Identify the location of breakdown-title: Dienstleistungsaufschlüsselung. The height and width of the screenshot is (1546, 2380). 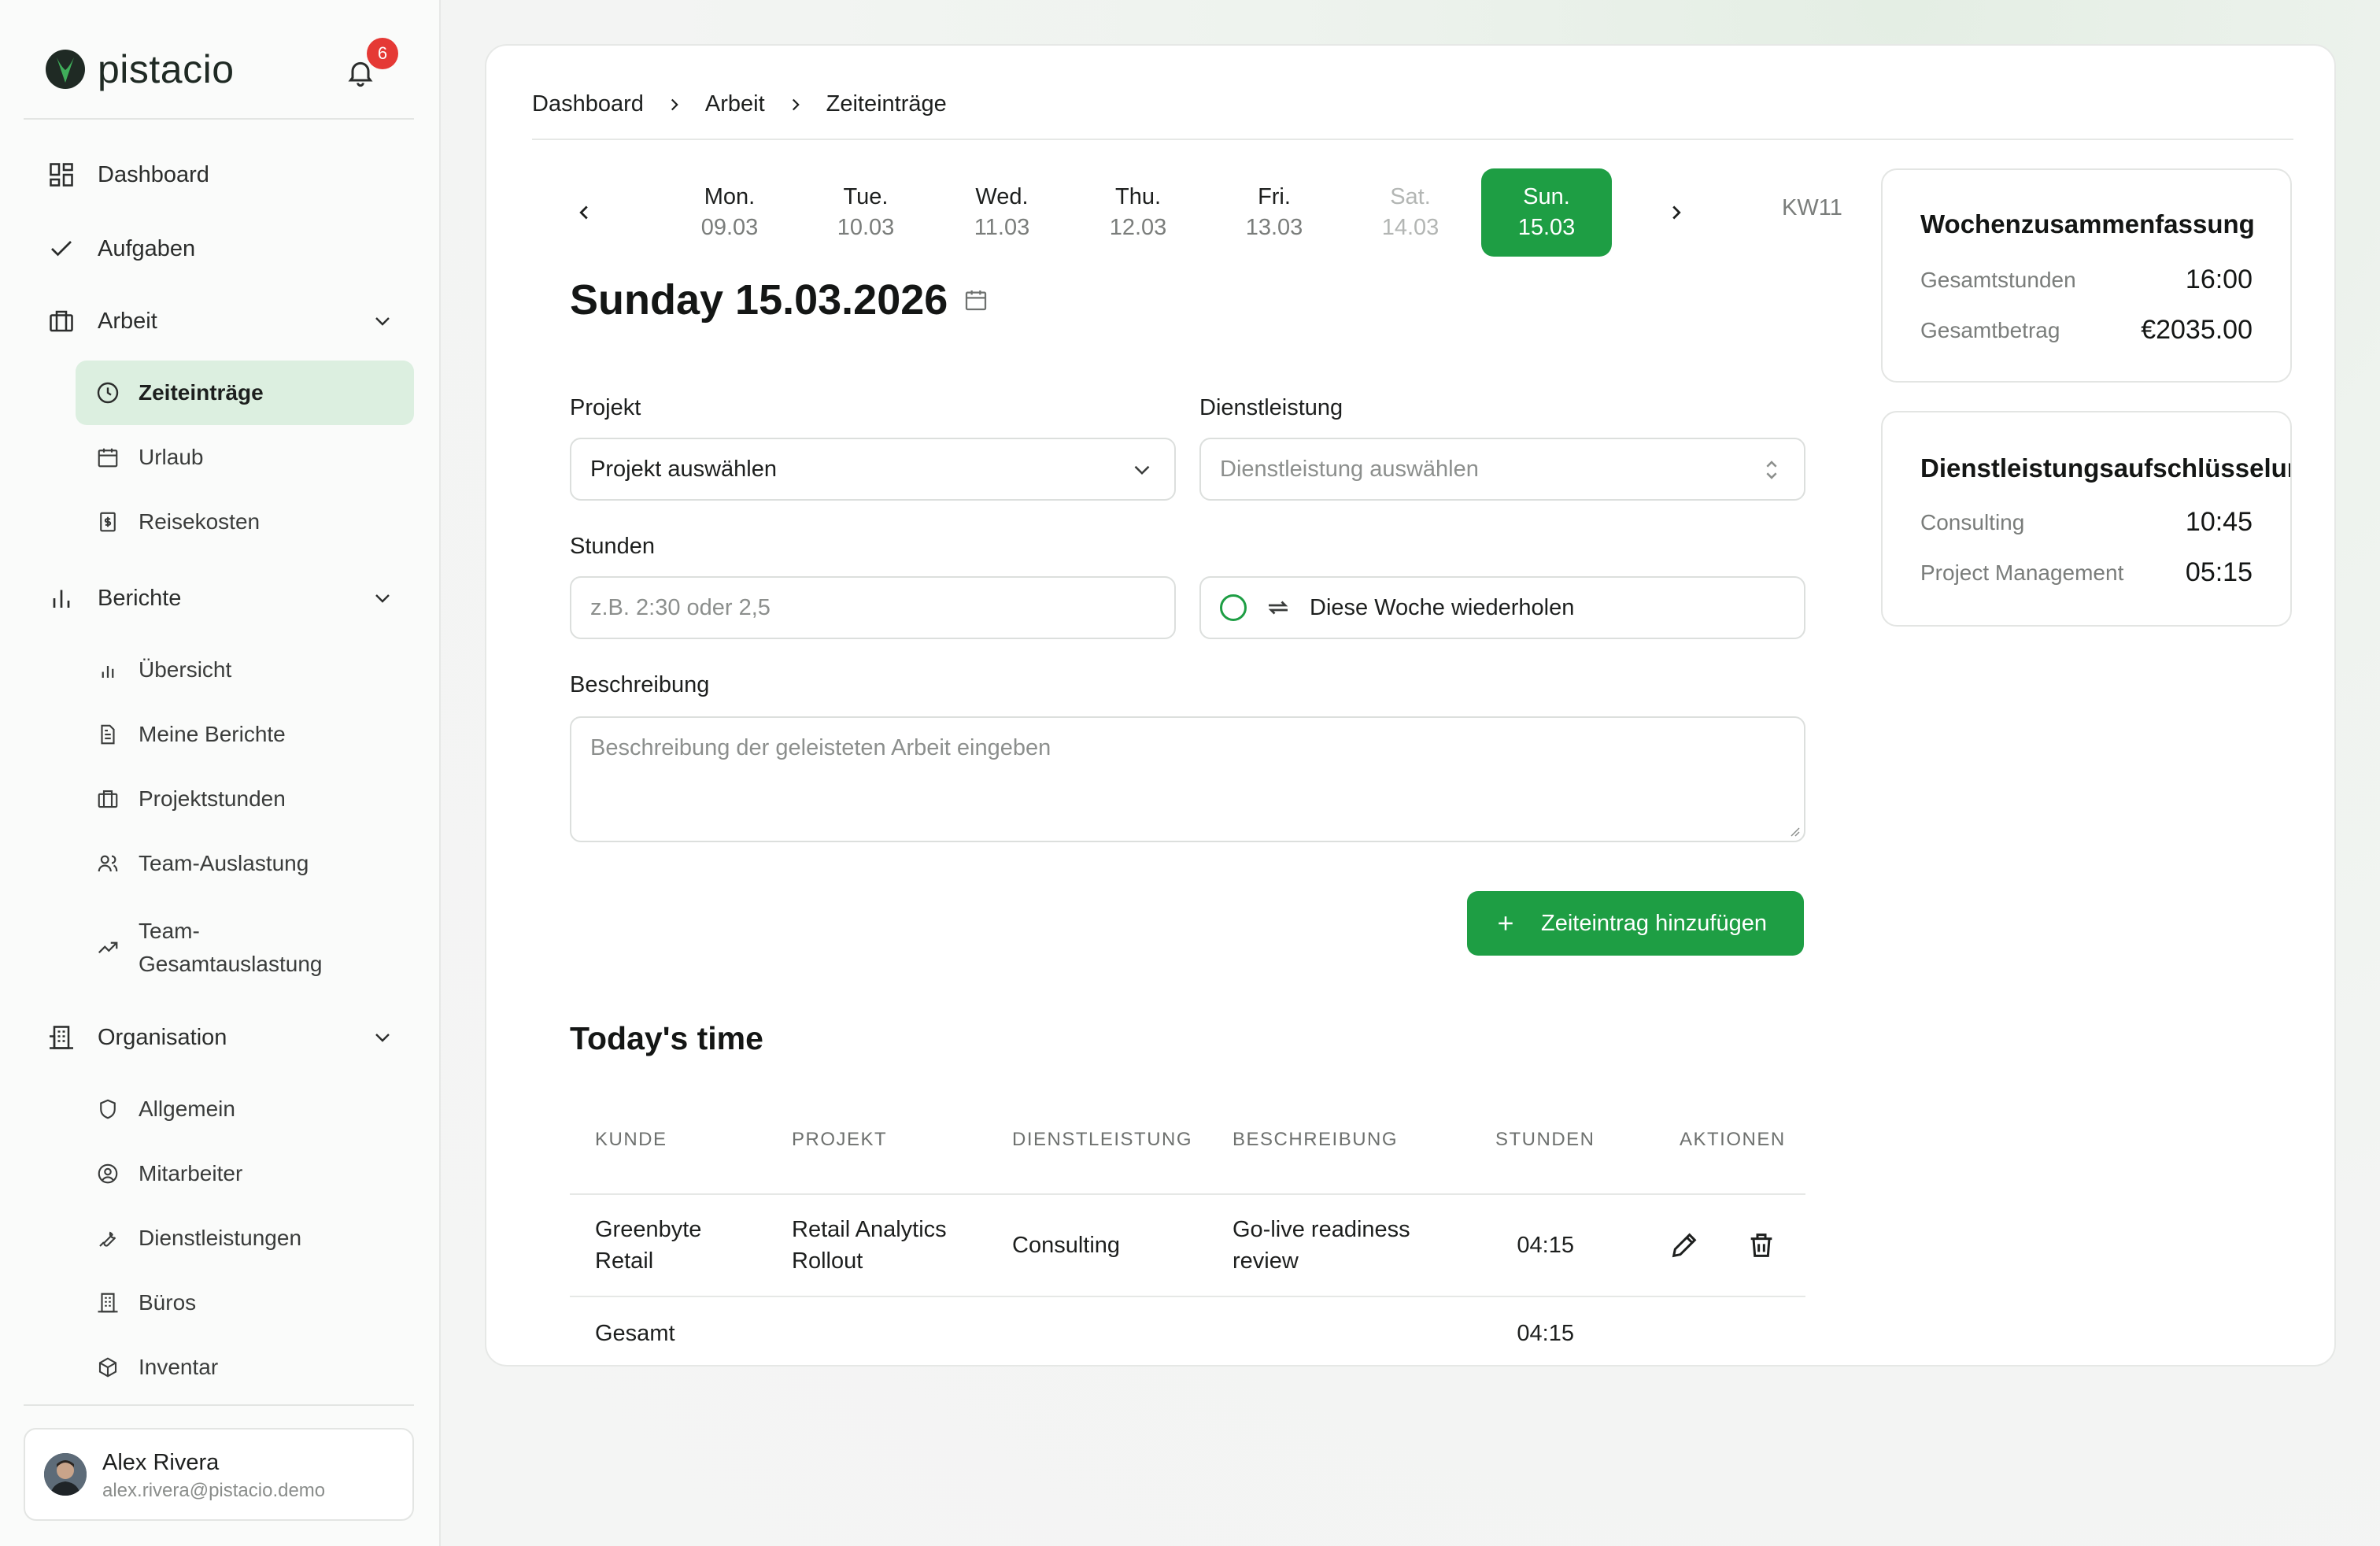
(2106, 468).